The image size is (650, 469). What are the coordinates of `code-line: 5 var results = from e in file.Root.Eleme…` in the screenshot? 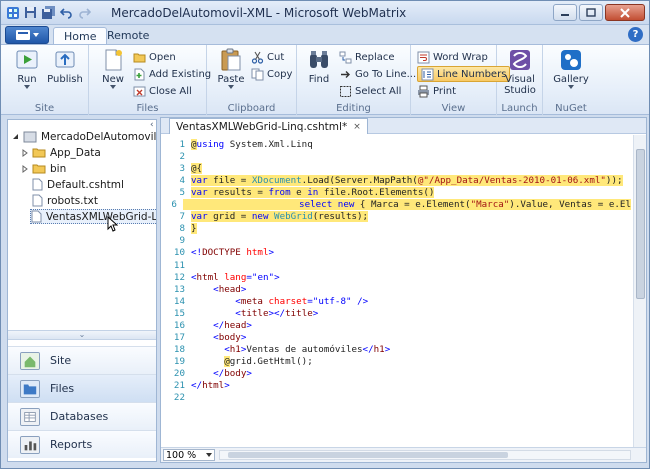 It's located at (396, 193).